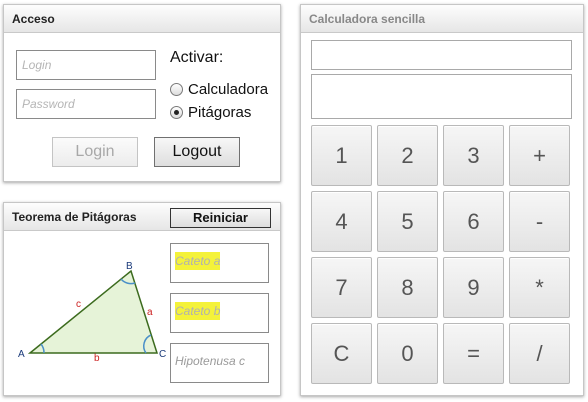 The height and width of the screenshot is (402, 588). What do you see at coordinates (210, 361) in the screenshot?
I see `hipotenusa-placeholder: Hipotenusa c` at bounding box center [210, 361].